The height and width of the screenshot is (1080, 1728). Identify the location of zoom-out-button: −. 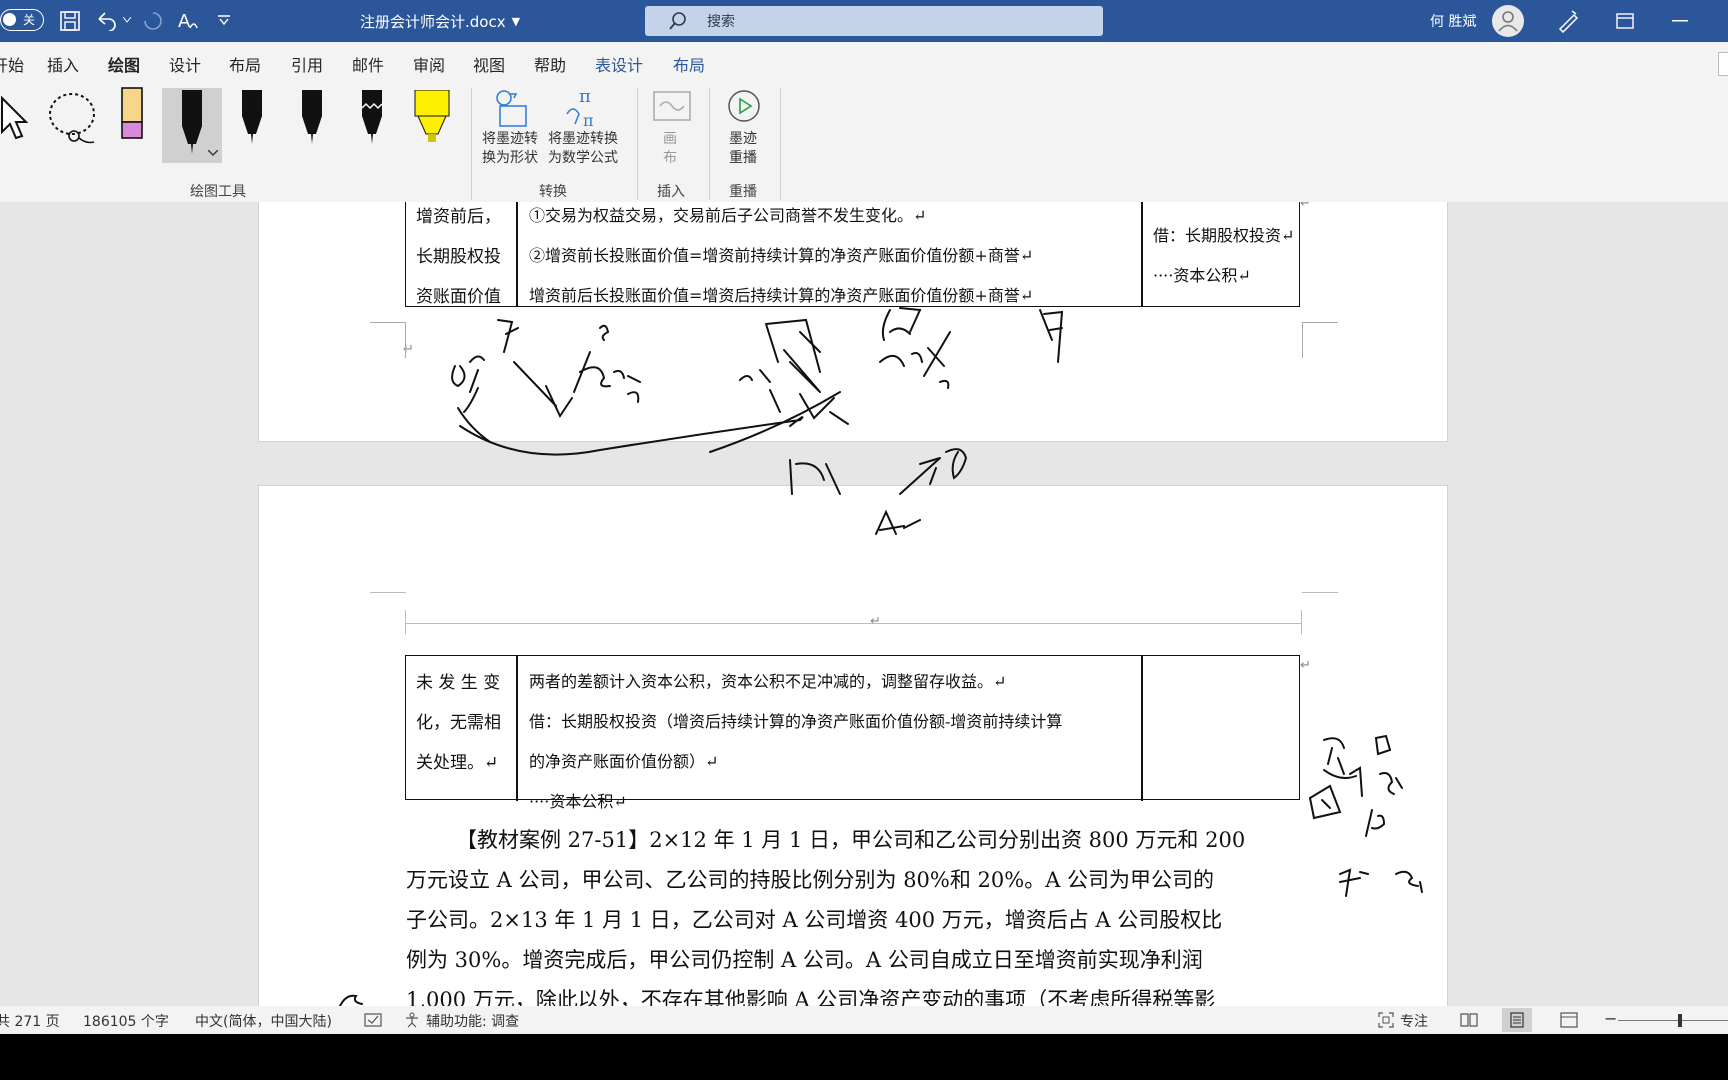
(1610, 1018).